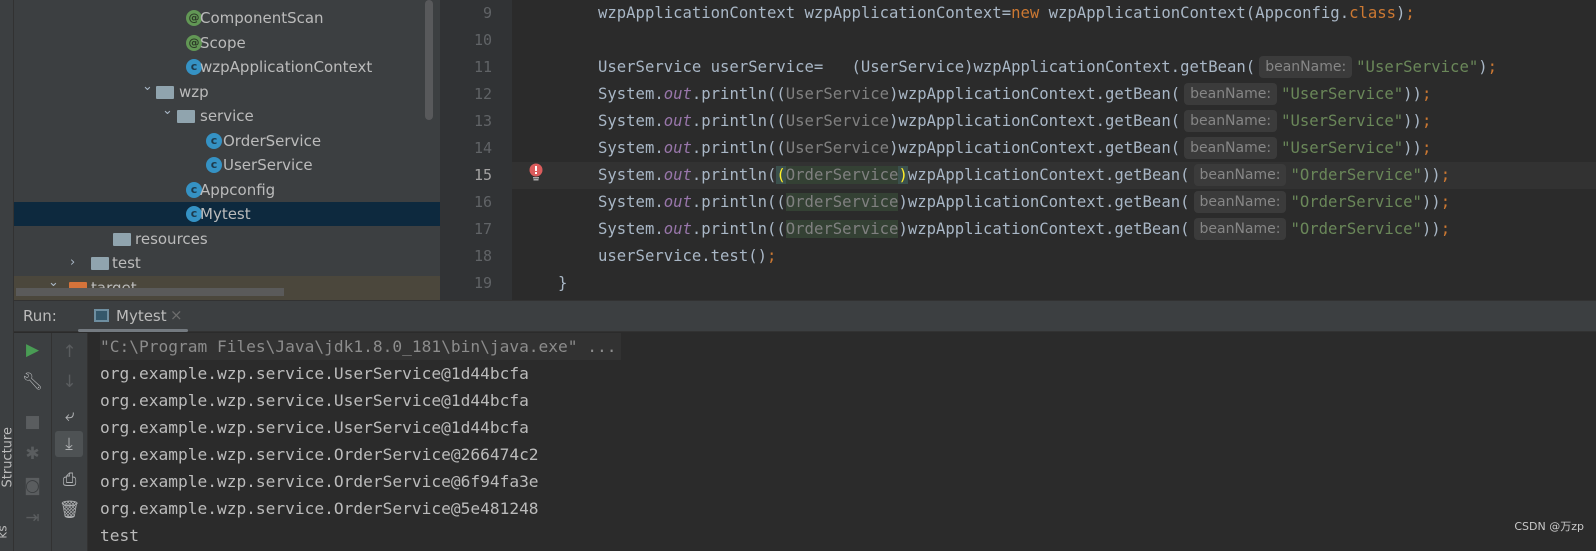  I want to click on tree-item-componentscan: @ ComponentScan, so click(227, 18).